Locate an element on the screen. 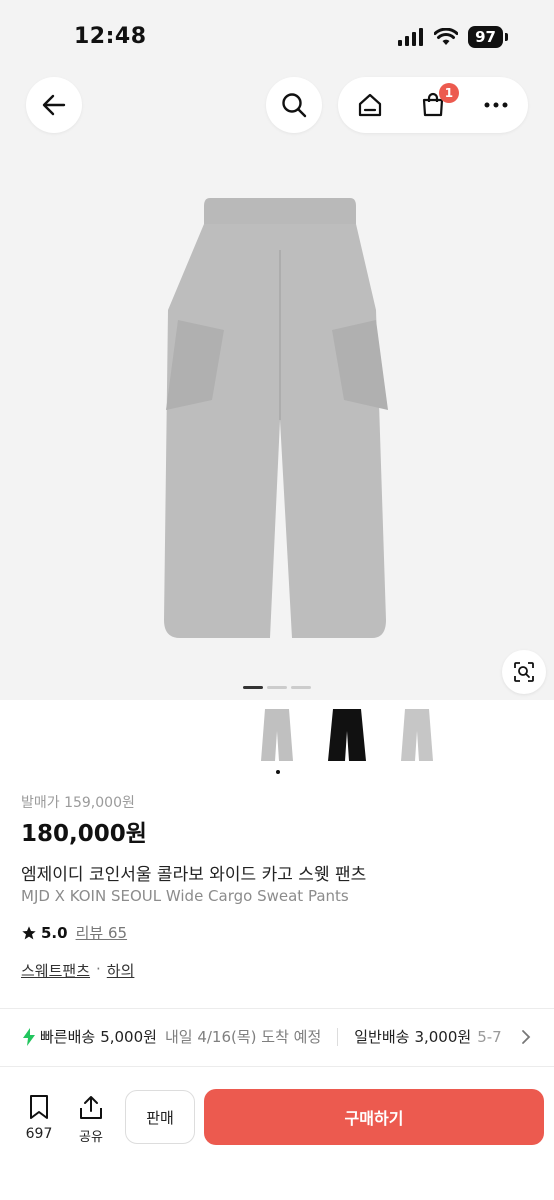  rating-row: 5.0 리뷰 65 is located at coordinates (74, 932).